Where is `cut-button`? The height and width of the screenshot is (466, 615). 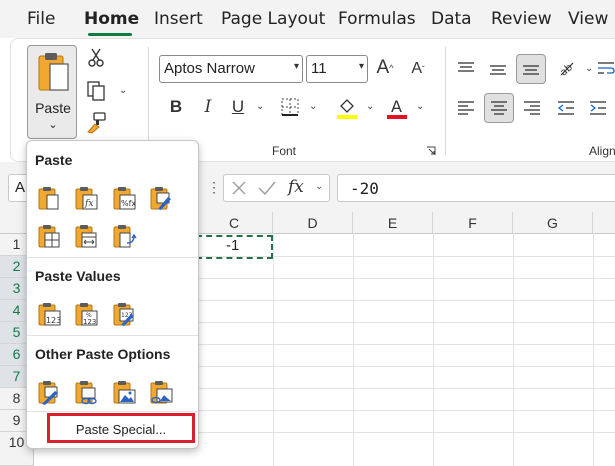
cut-button is located at coordinates (96, 58).